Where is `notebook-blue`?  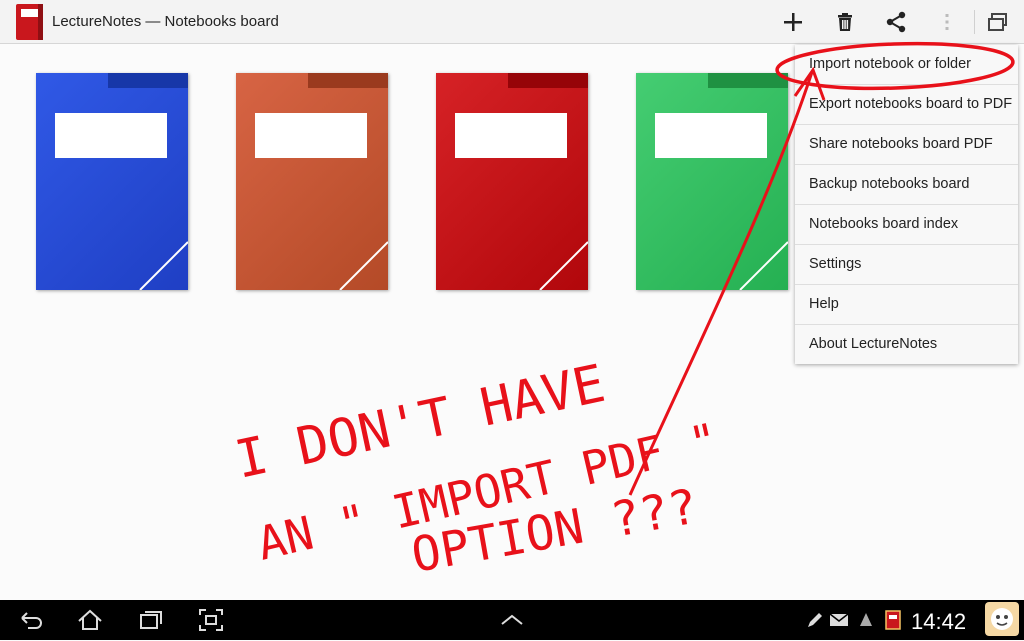
notebook-blue is located at coordinates (112, 181).